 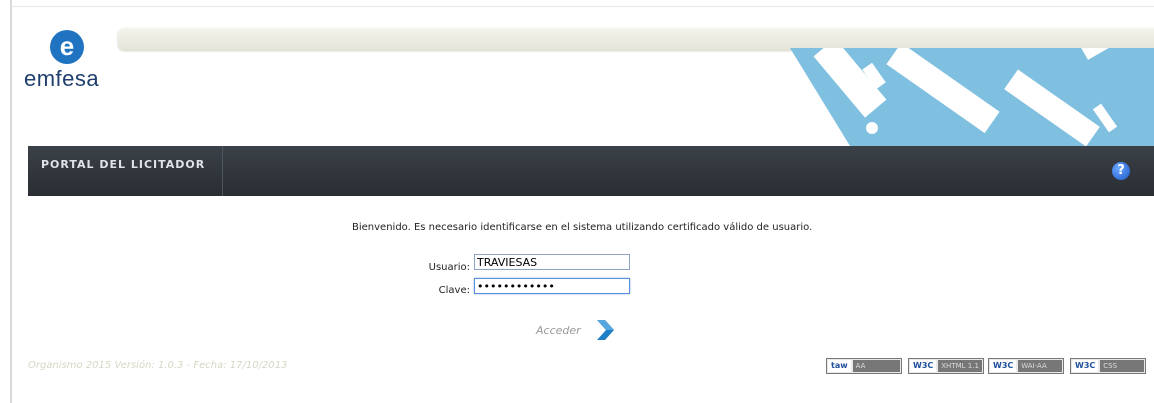 I want to click on window-border-top, so click(x=582, y=6).